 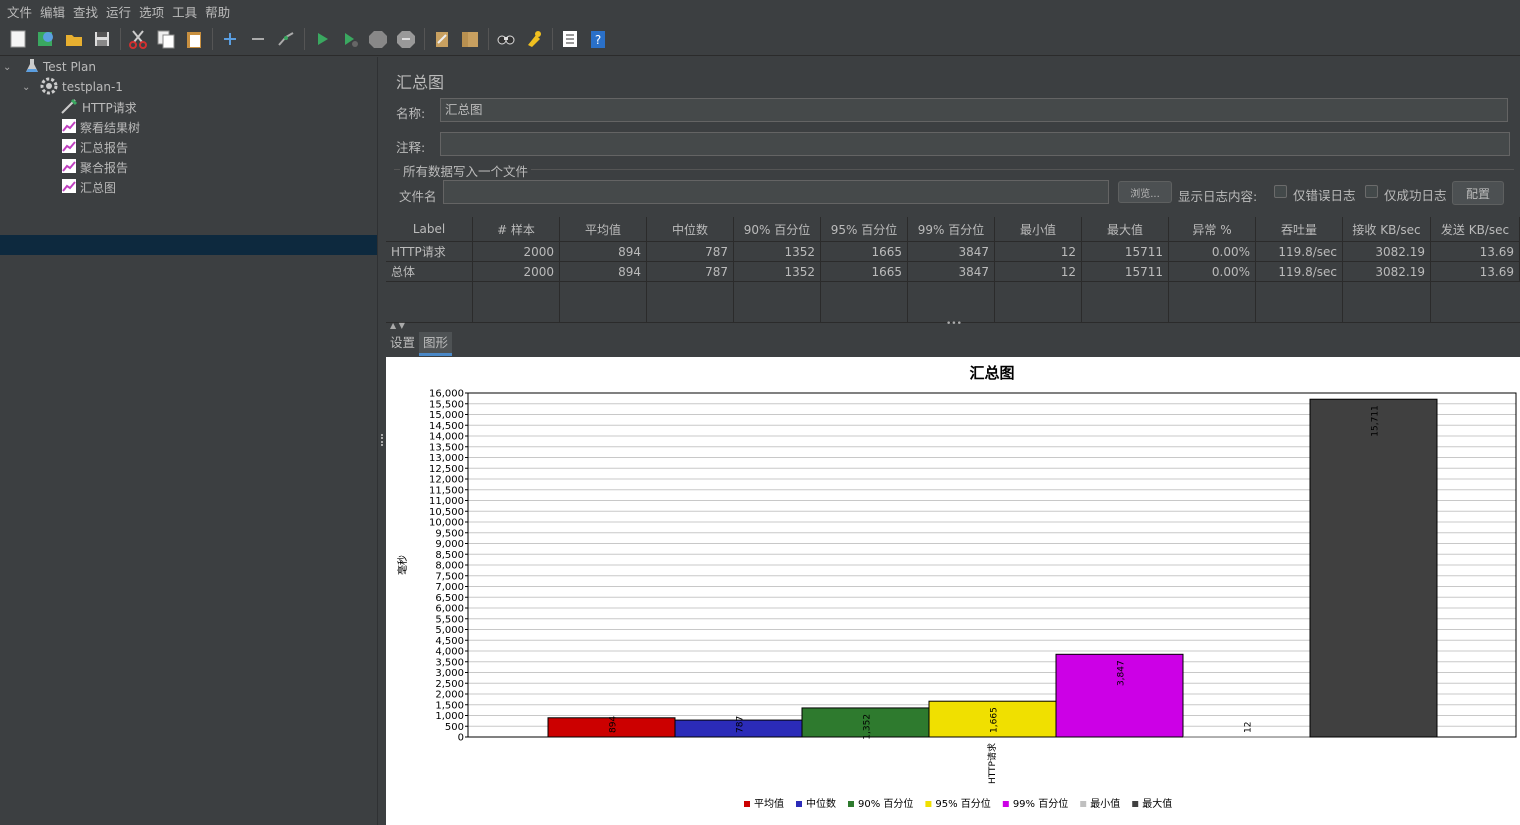 I want to click on new-icon, so click(x=18, y=39).